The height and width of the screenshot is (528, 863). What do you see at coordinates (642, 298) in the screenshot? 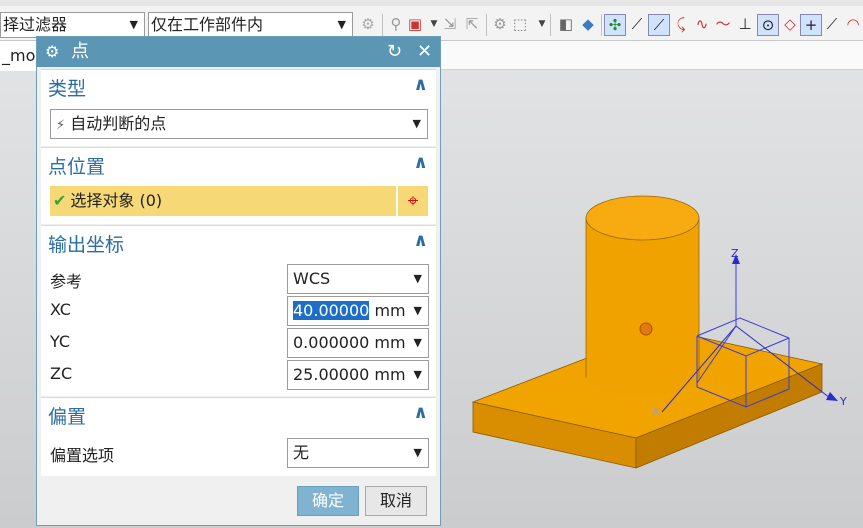
I see `cylinder-body` at bounding box center [642, 298].